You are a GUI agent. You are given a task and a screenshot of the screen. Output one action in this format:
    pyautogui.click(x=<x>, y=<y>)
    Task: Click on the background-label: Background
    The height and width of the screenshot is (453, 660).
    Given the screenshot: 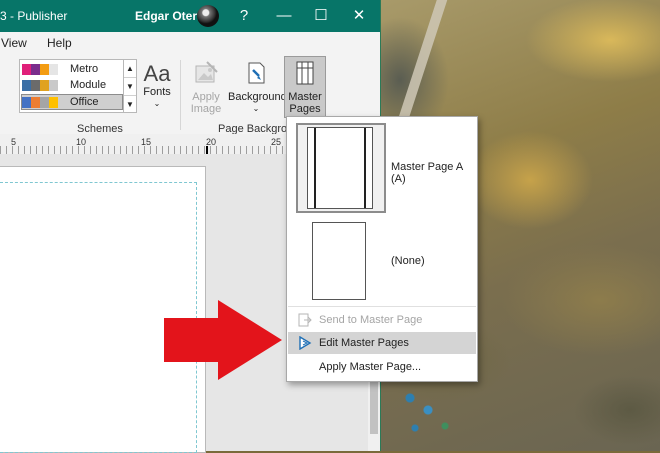 What is the action you would take?
    pyautogui.click(x=257, y=97)
    